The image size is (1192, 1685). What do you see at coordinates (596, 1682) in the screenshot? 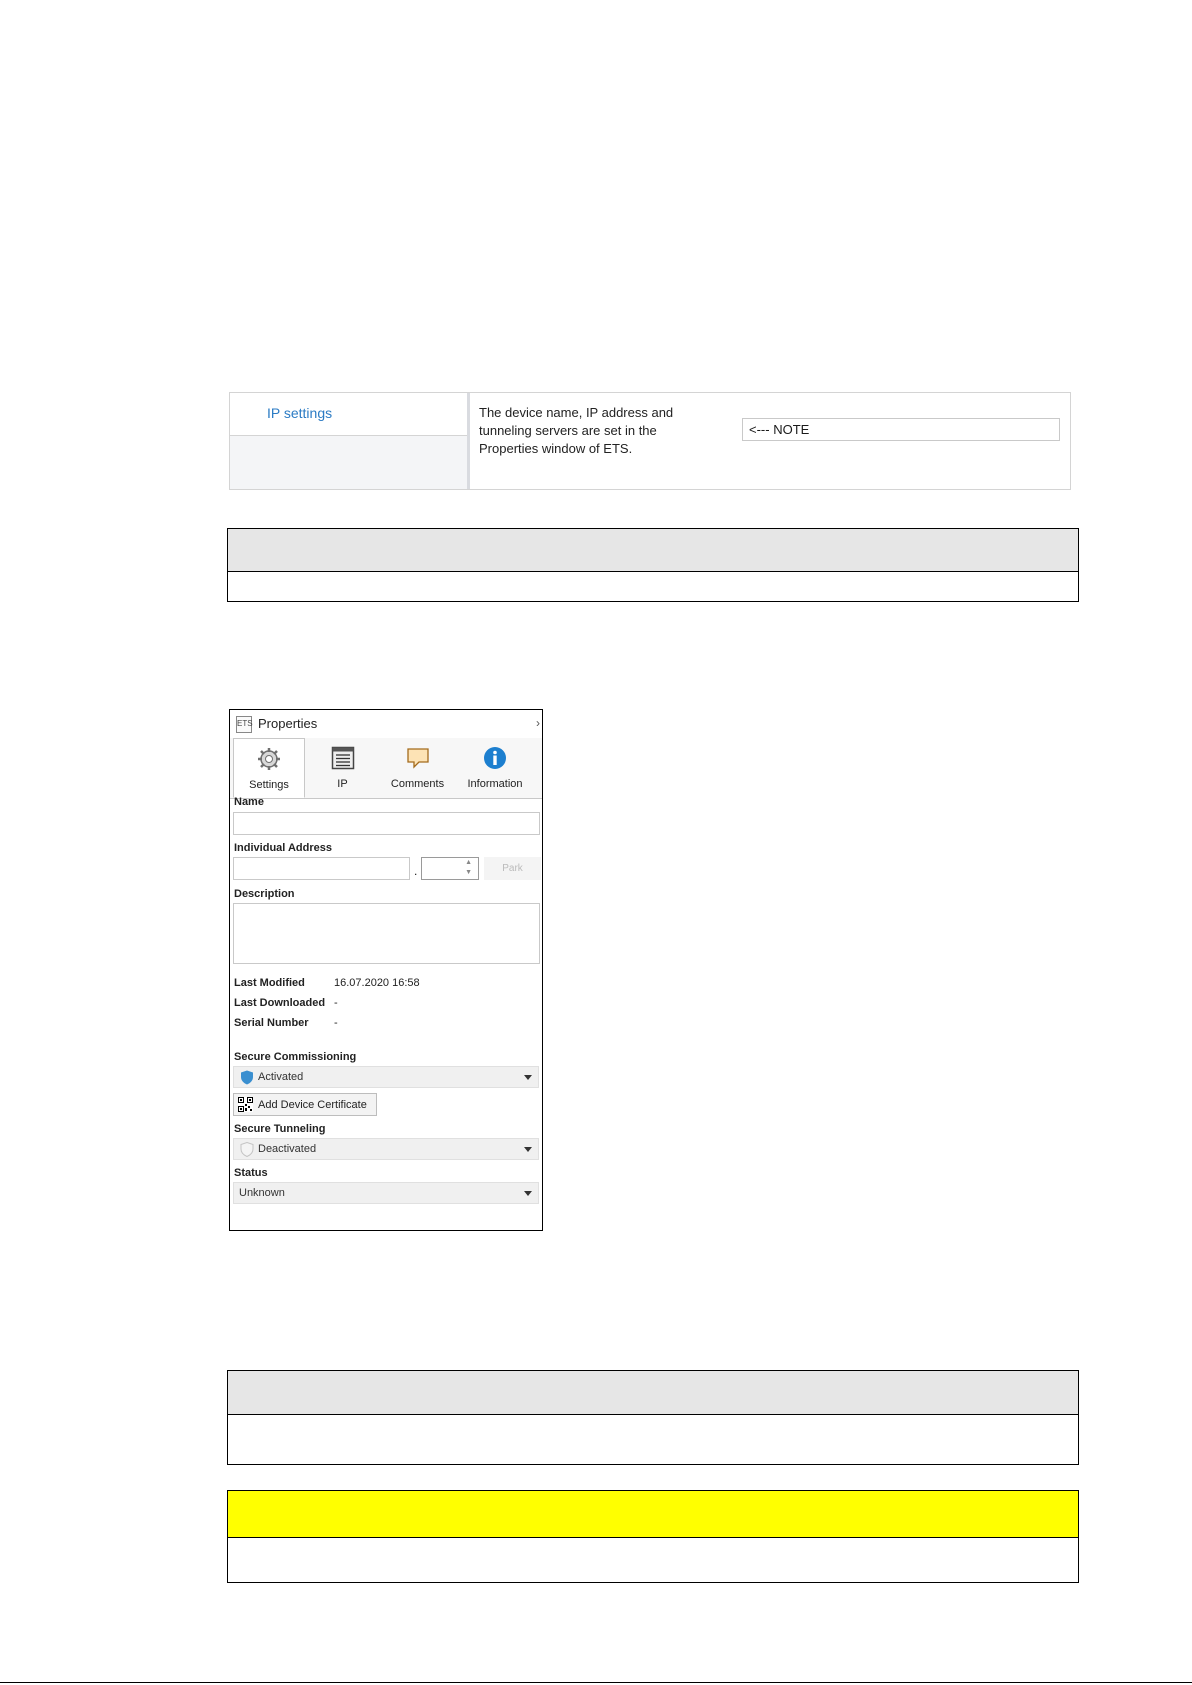
I see `footer-divider` at bounding box center [596, 1682].